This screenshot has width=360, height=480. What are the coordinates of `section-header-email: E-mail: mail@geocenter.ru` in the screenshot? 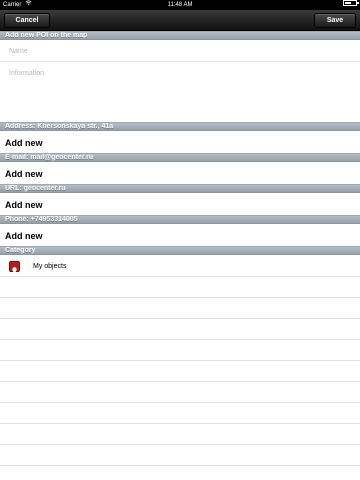 It's located at (180, 157).